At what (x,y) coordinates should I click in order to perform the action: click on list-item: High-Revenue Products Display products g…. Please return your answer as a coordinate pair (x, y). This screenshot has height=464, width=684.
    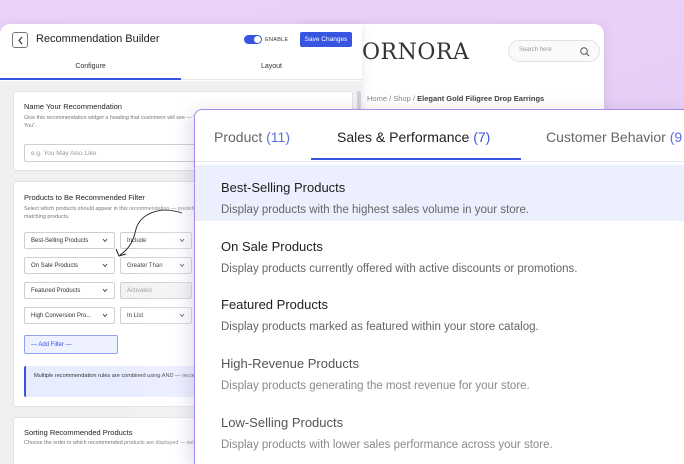
    Looking at the image, I should click on (439, 369).